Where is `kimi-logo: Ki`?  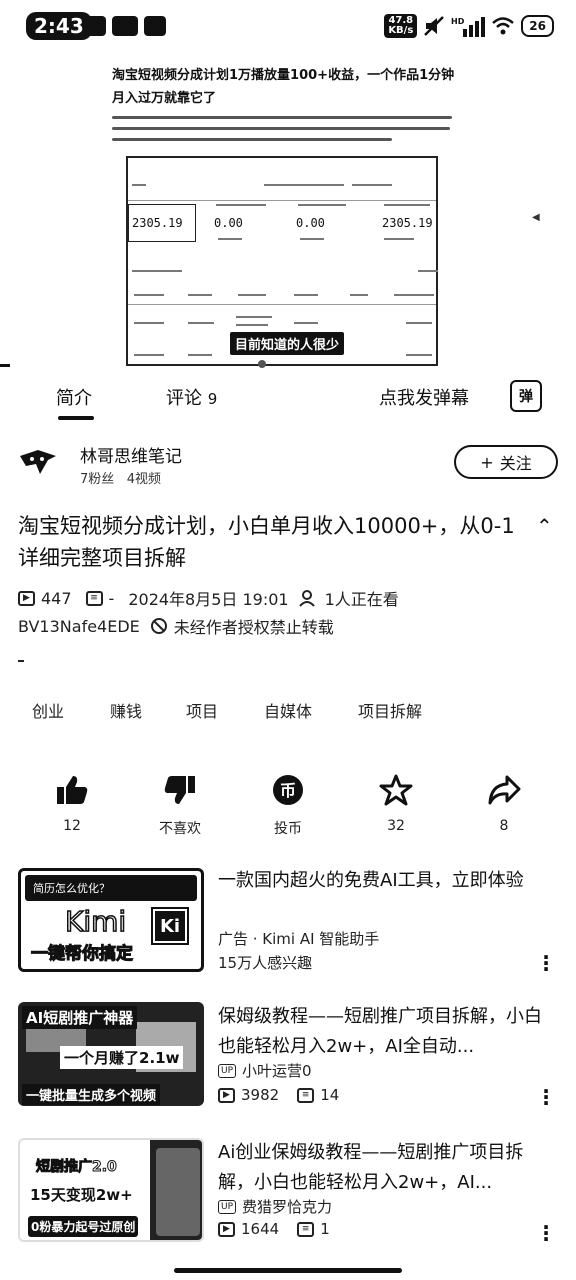 kimi-logo: Ki is located at coordinates (170, 926).